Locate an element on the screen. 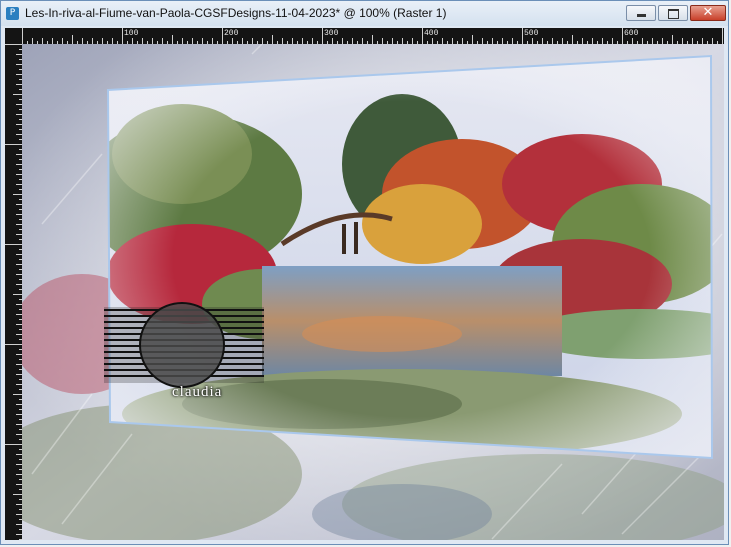 This screenshot has width=731, height=547. vertical-ruler-ticks is located at coordinates (13, 292).